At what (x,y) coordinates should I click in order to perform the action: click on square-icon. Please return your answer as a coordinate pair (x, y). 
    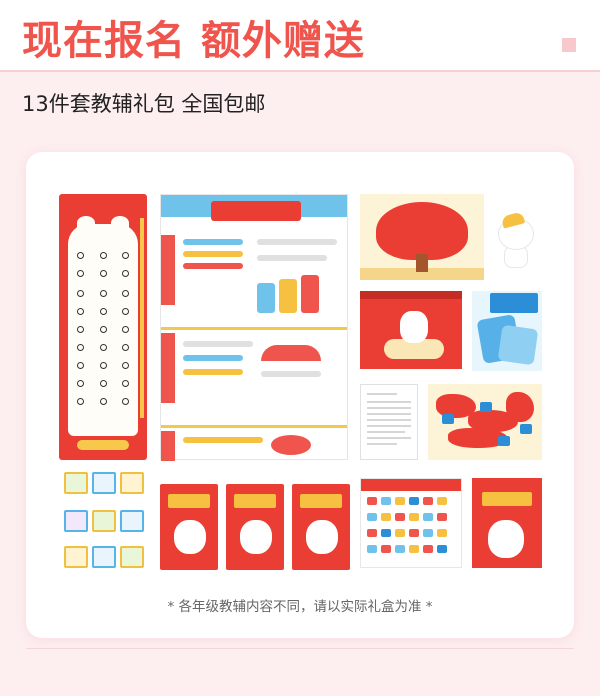
    Looking at the image, I should click on (569, 45).